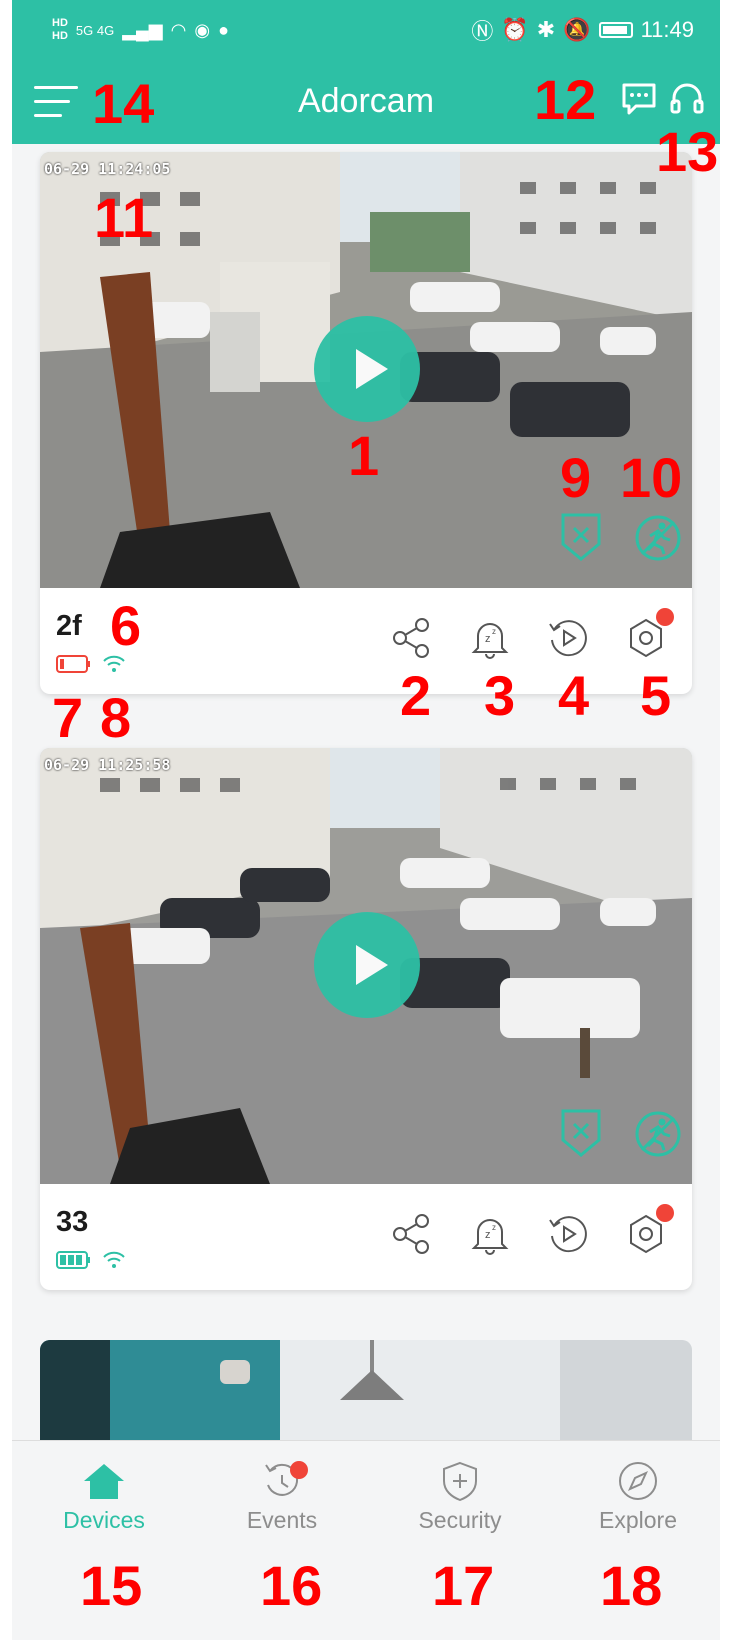  Describe the element at coordinates (104, 1520) in the screenshot. I see `tab-label: Devices` at that location.